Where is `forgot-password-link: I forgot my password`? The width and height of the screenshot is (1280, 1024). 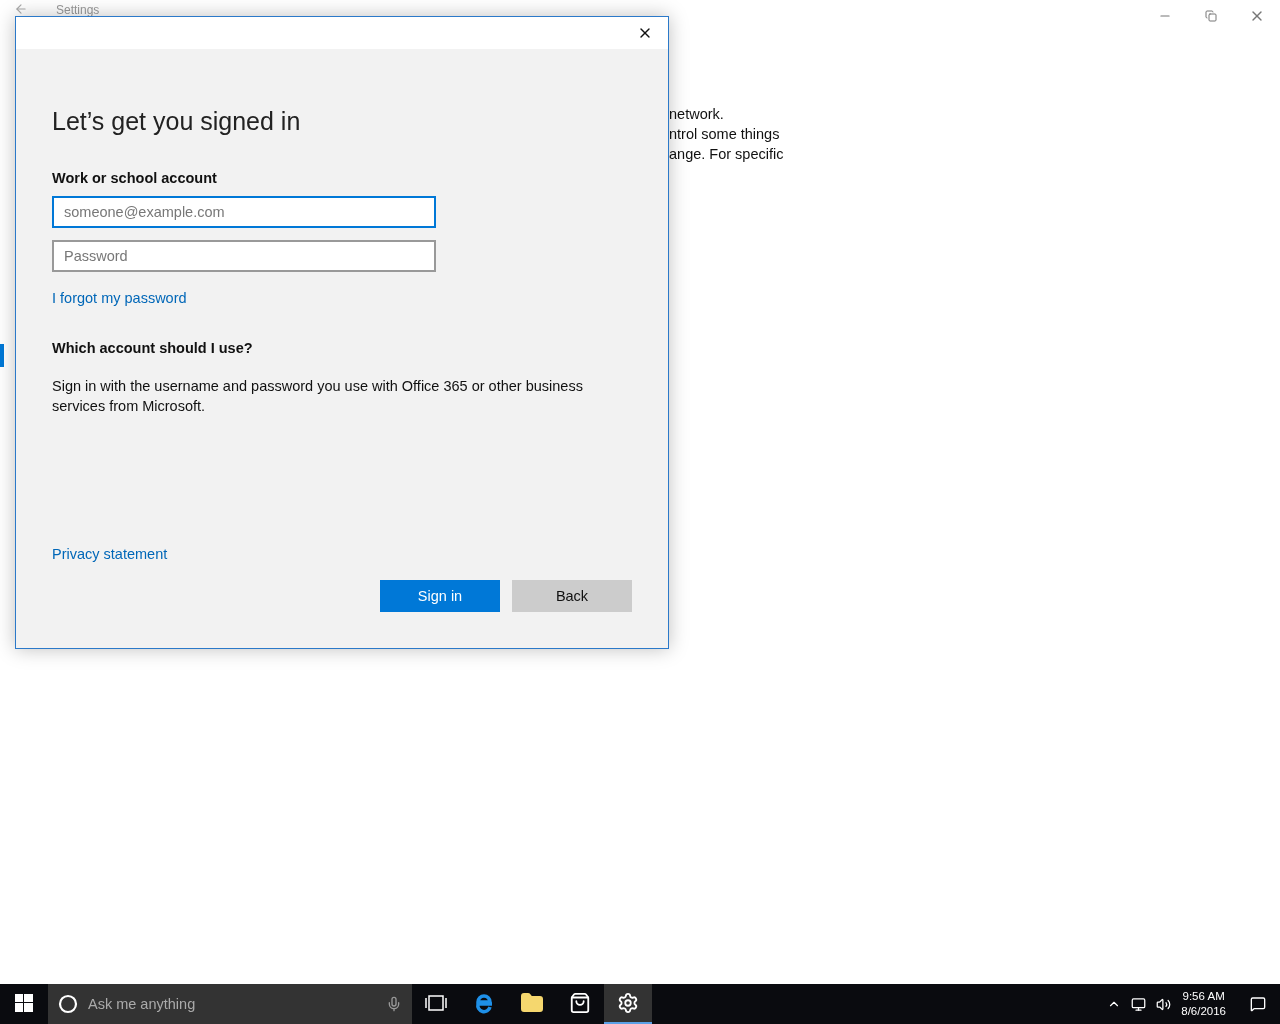
forgot-password-link: I forgot my password is located at coordinates (119, 298).